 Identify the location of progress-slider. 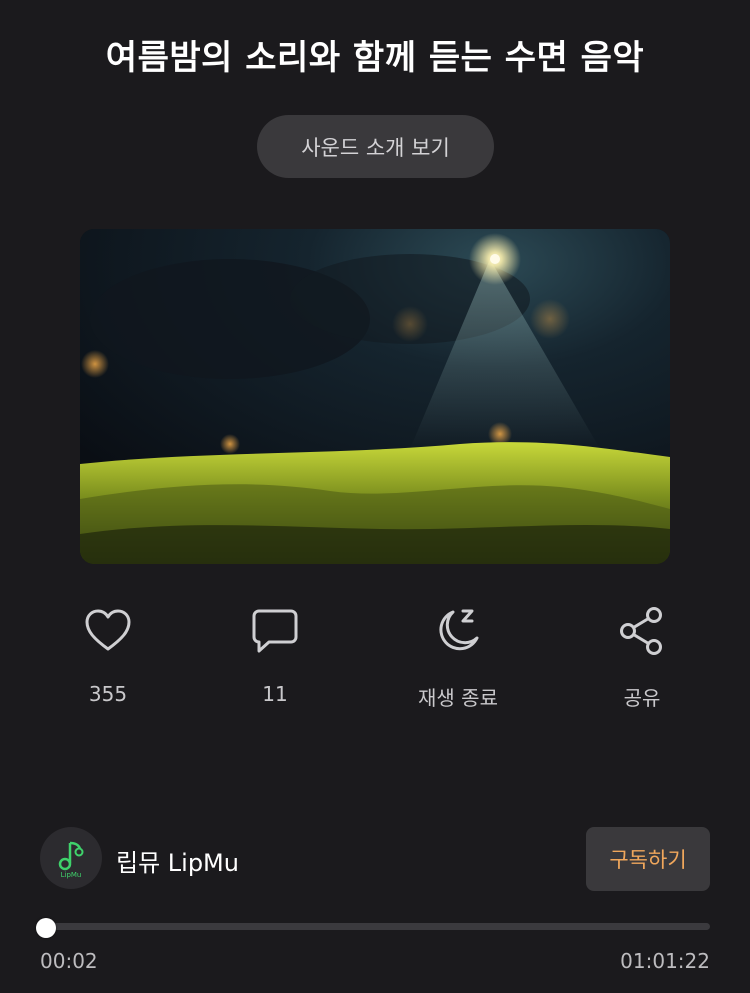
(373, 928).